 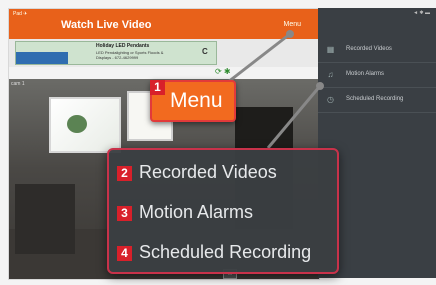 I want to click on sidebar-item-motion-alarms: ♫ Motion Alarms, so click(x=377, y=75).